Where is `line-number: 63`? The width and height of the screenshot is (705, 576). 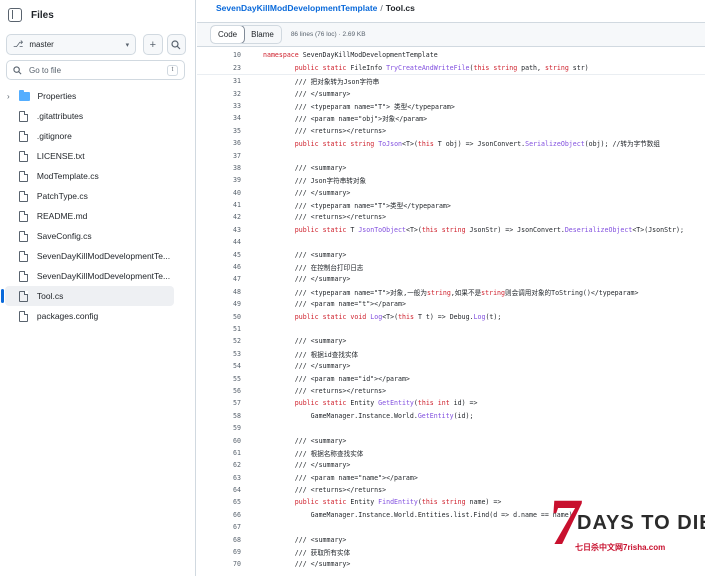 line-number: 63 is located at coordinates (219, 478).